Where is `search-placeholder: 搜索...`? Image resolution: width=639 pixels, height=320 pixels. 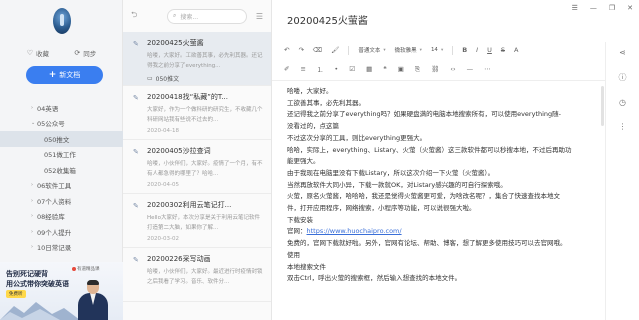
search-placeholder: 搜索... is located at coordinates (189, 17).